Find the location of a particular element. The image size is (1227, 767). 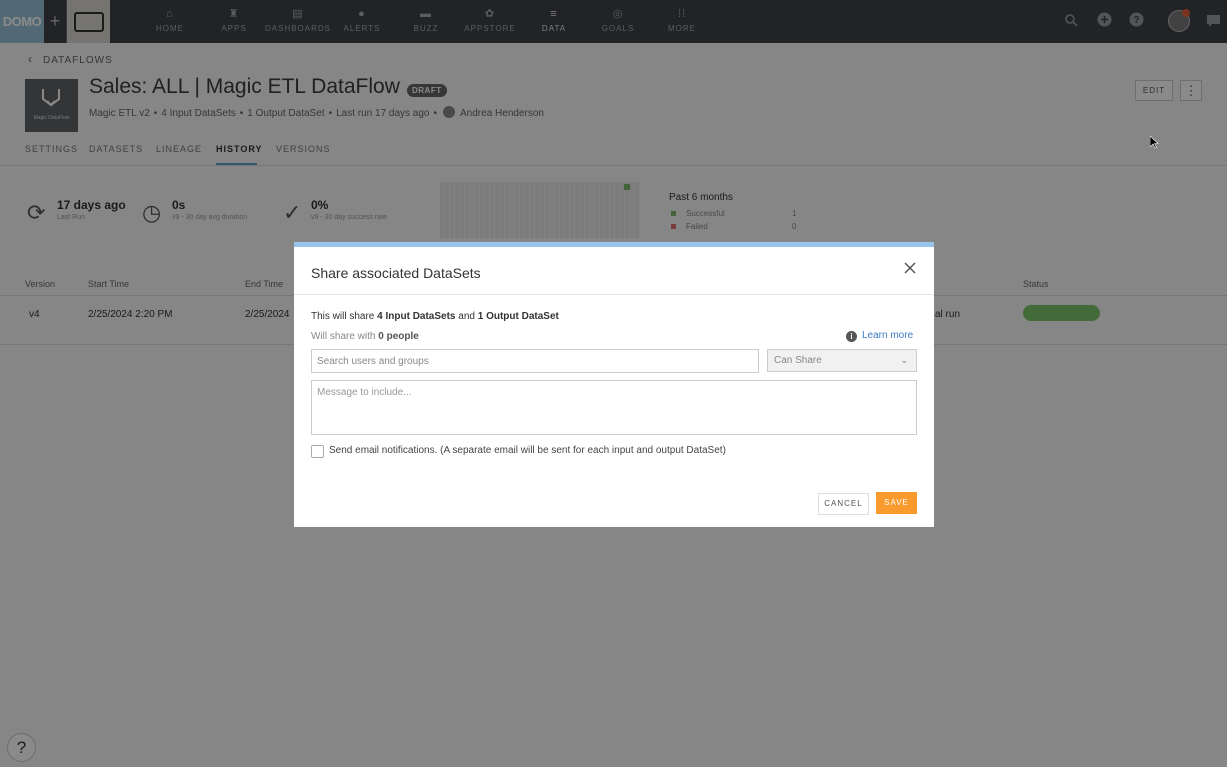

search-users-input is located at coordinates (535, 361).